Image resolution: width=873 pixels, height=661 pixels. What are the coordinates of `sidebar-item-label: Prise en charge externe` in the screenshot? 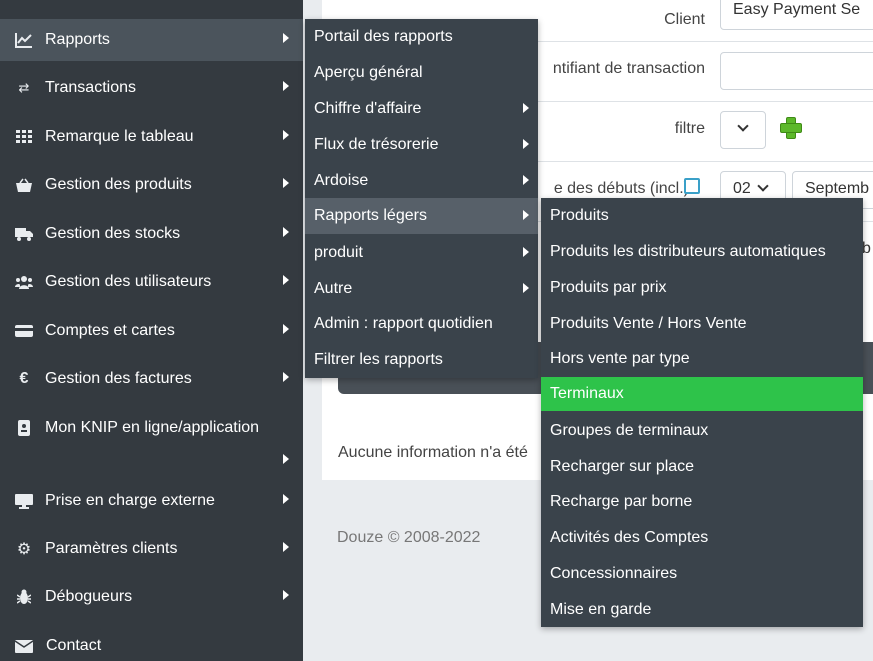 It's located at (130, 500).